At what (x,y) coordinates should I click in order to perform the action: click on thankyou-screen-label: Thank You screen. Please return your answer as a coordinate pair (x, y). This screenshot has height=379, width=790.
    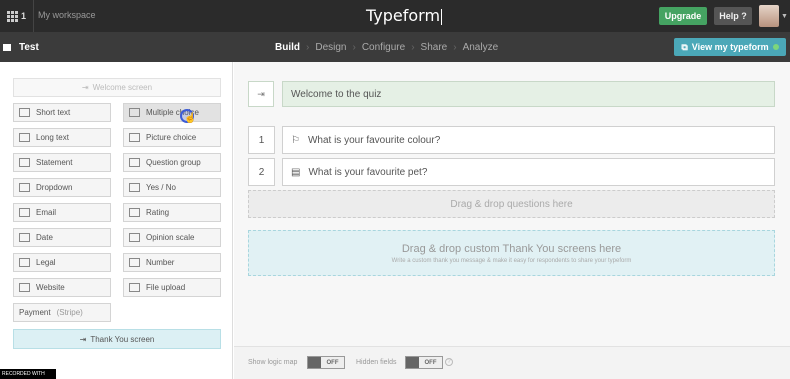
    Looking at the image, I should click on (122, 339).